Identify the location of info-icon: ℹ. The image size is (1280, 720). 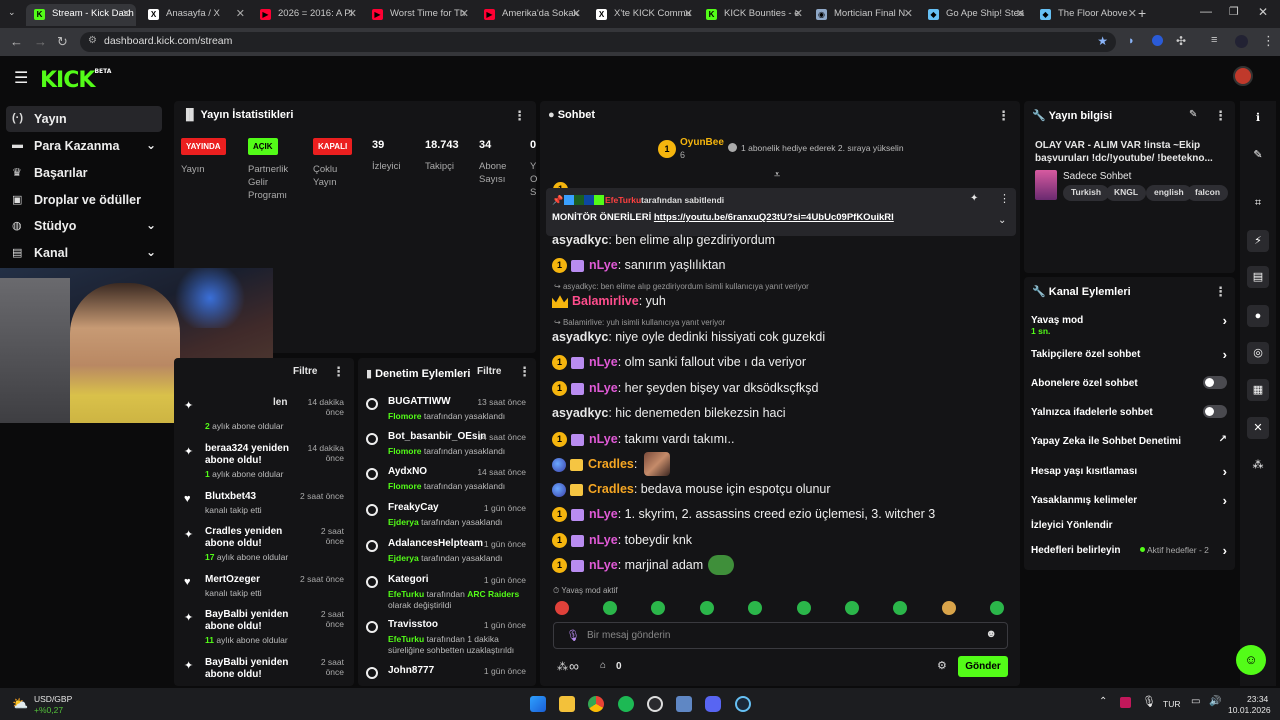
(1258, 118).